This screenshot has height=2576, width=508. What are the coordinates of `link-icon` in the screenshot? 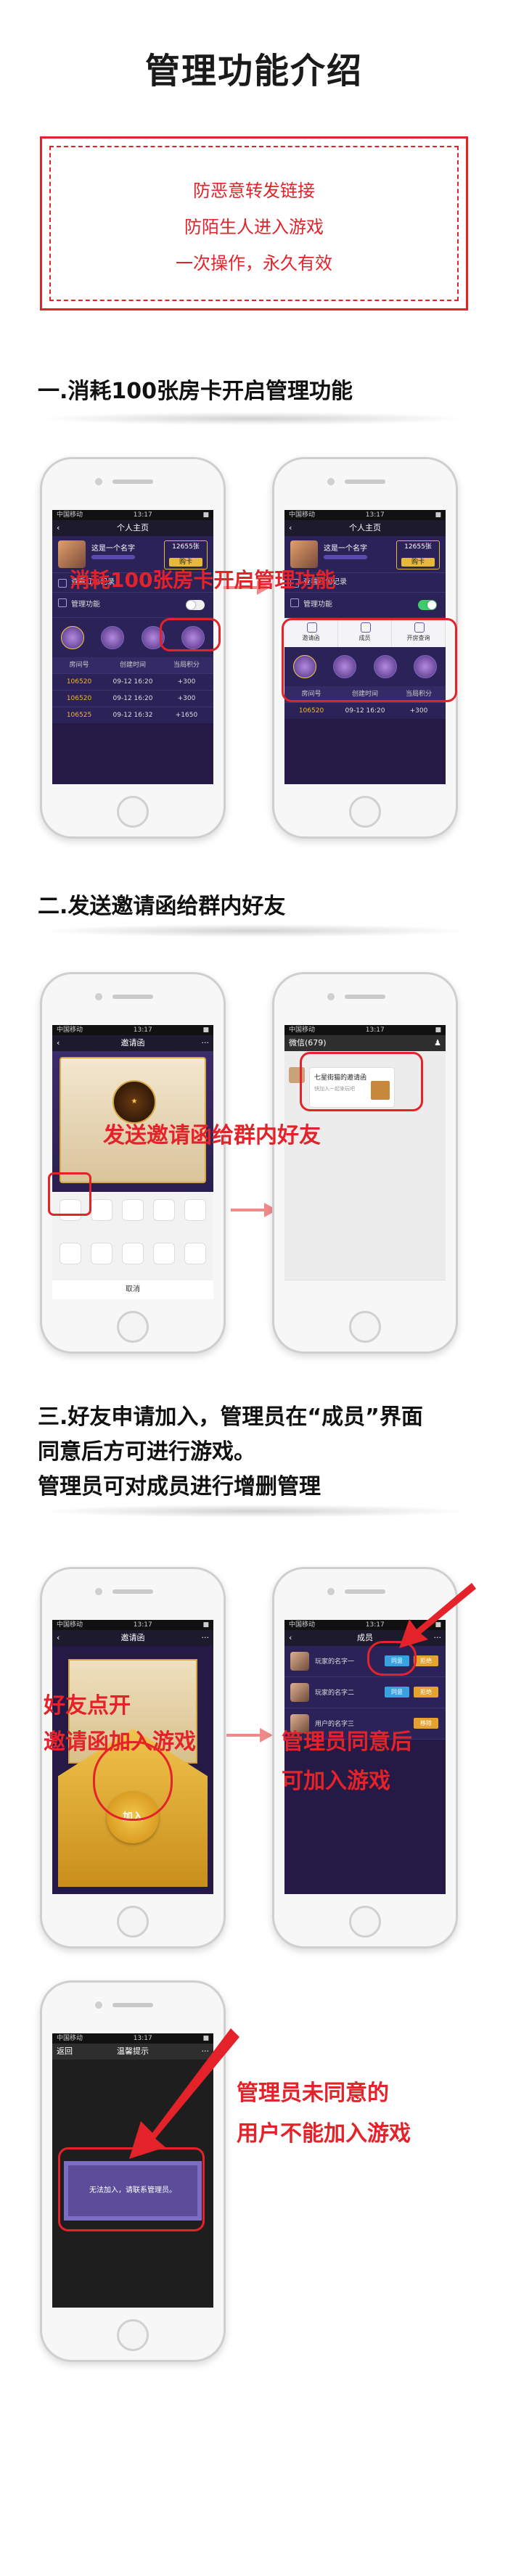 It's located at (102, 1253).